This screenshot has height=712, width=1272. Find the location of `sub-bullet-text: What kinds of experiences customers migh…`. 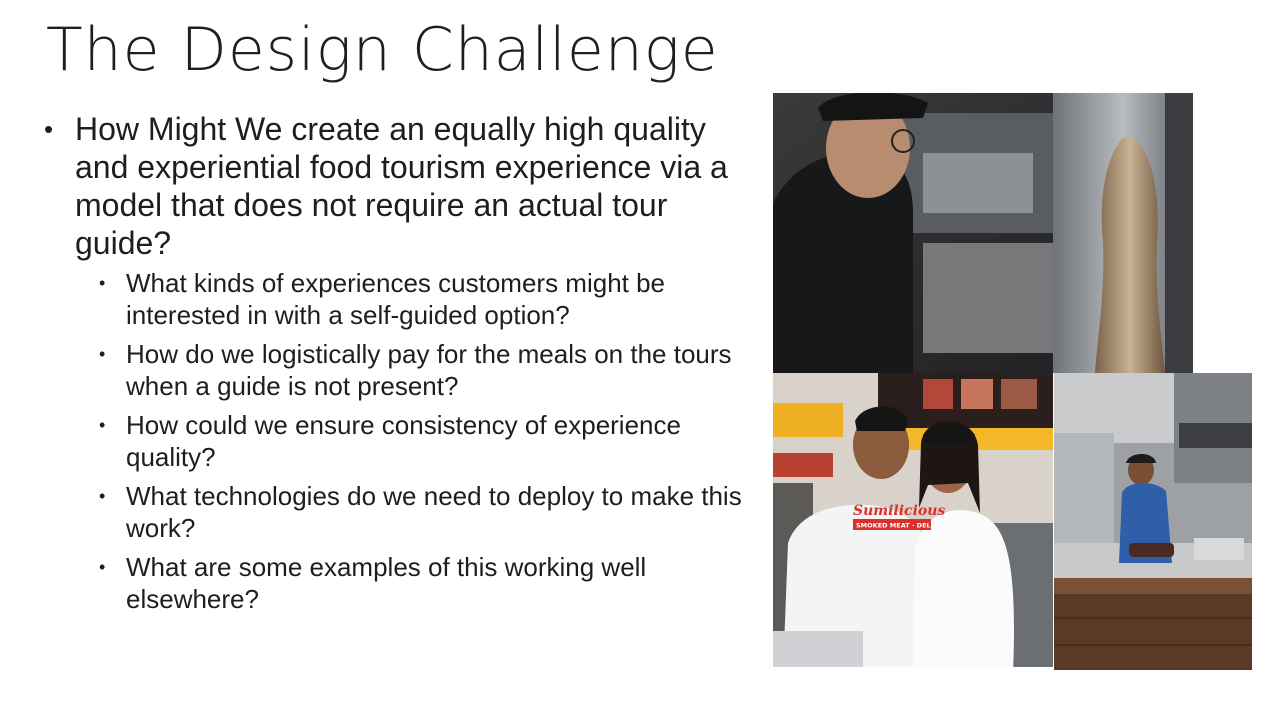

sub-bullet-text: What kinds of experiences customers migh… is located at coordinates (396, 299).